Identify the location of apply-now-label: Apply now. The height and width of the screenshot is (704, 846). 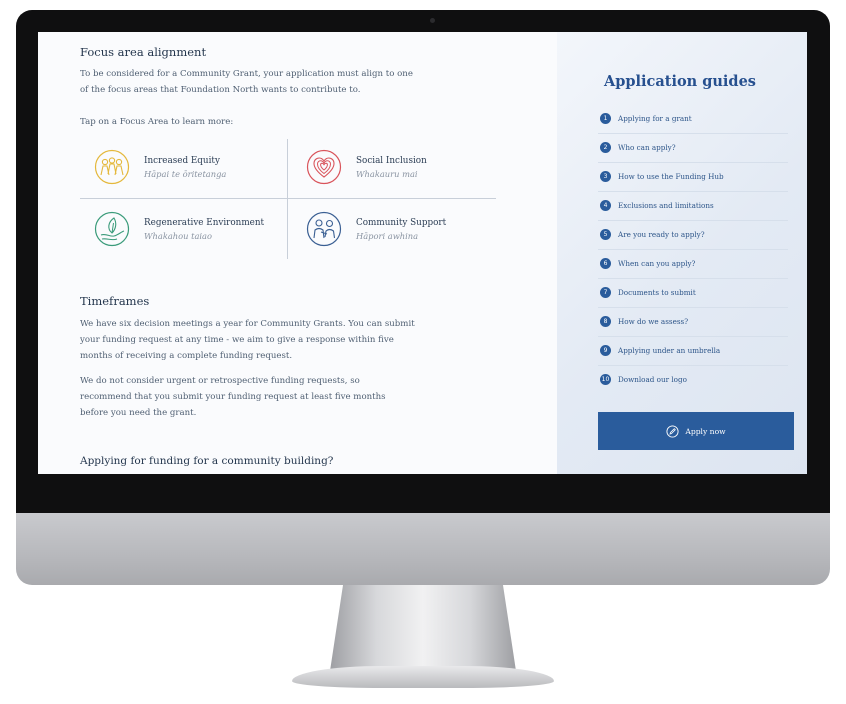
(705, 431).